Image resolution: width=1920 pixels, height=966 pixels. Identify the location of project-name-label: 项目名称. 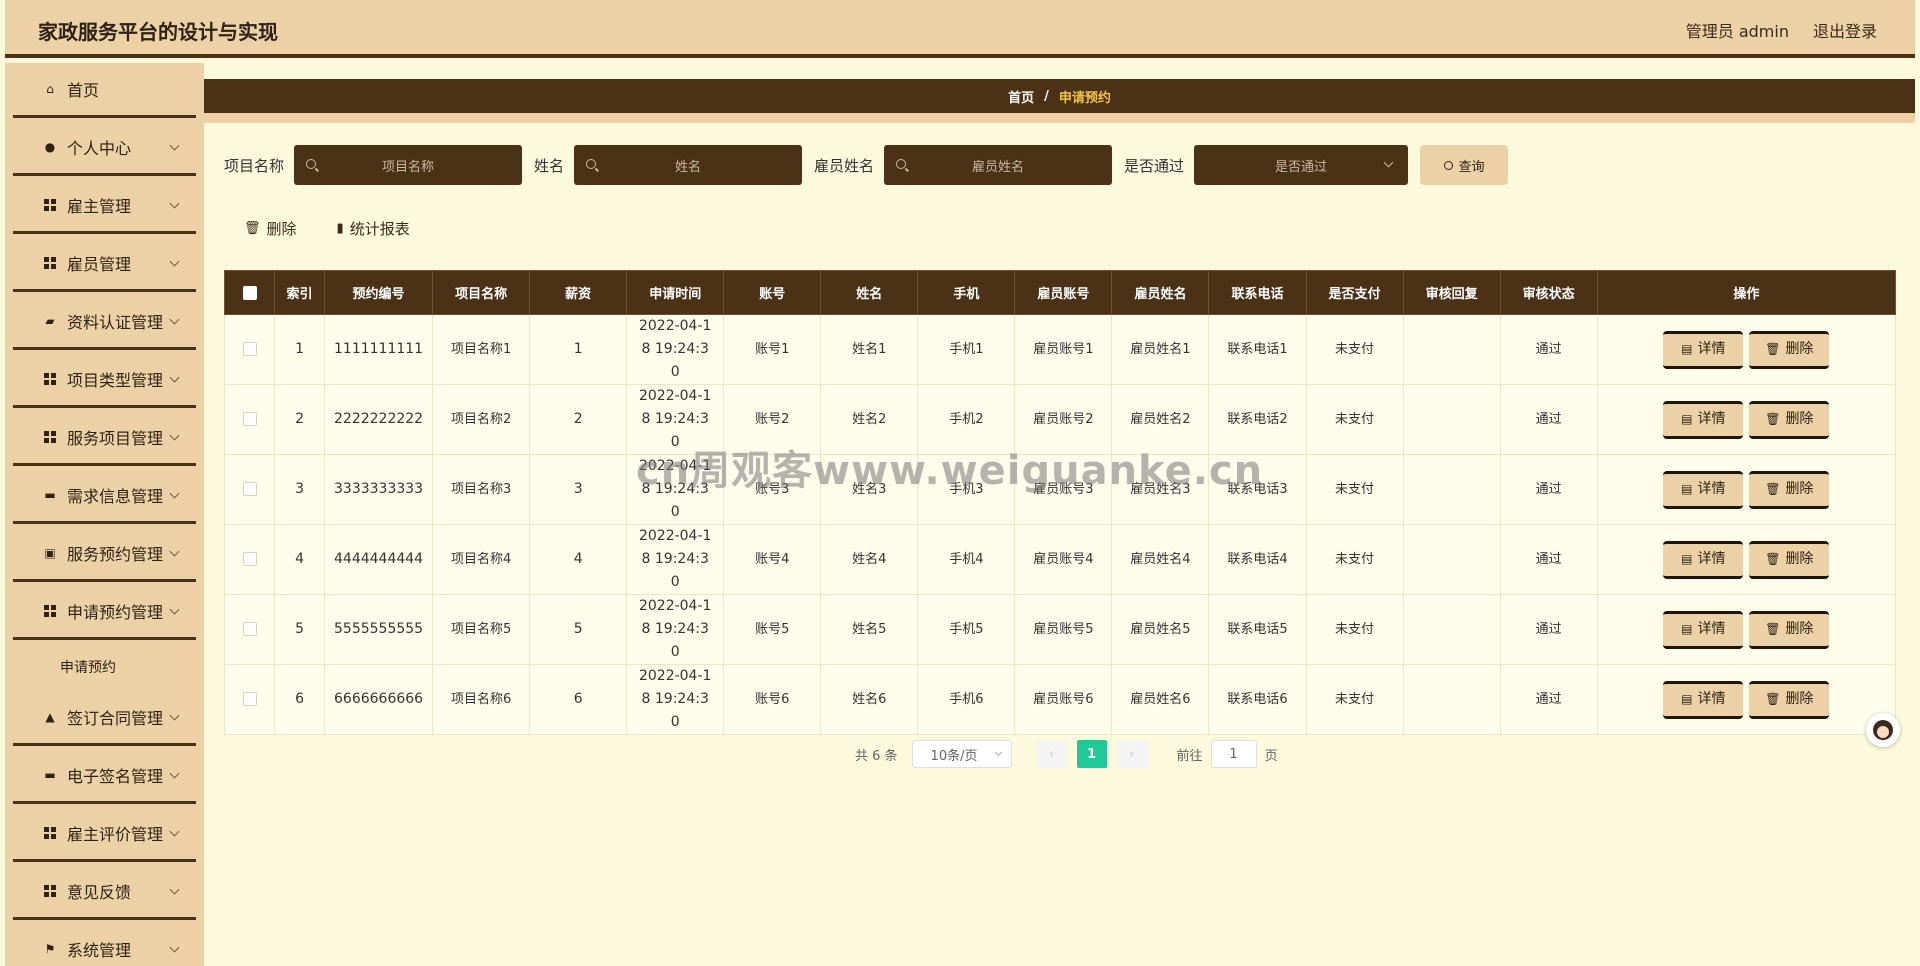
(254, 165).